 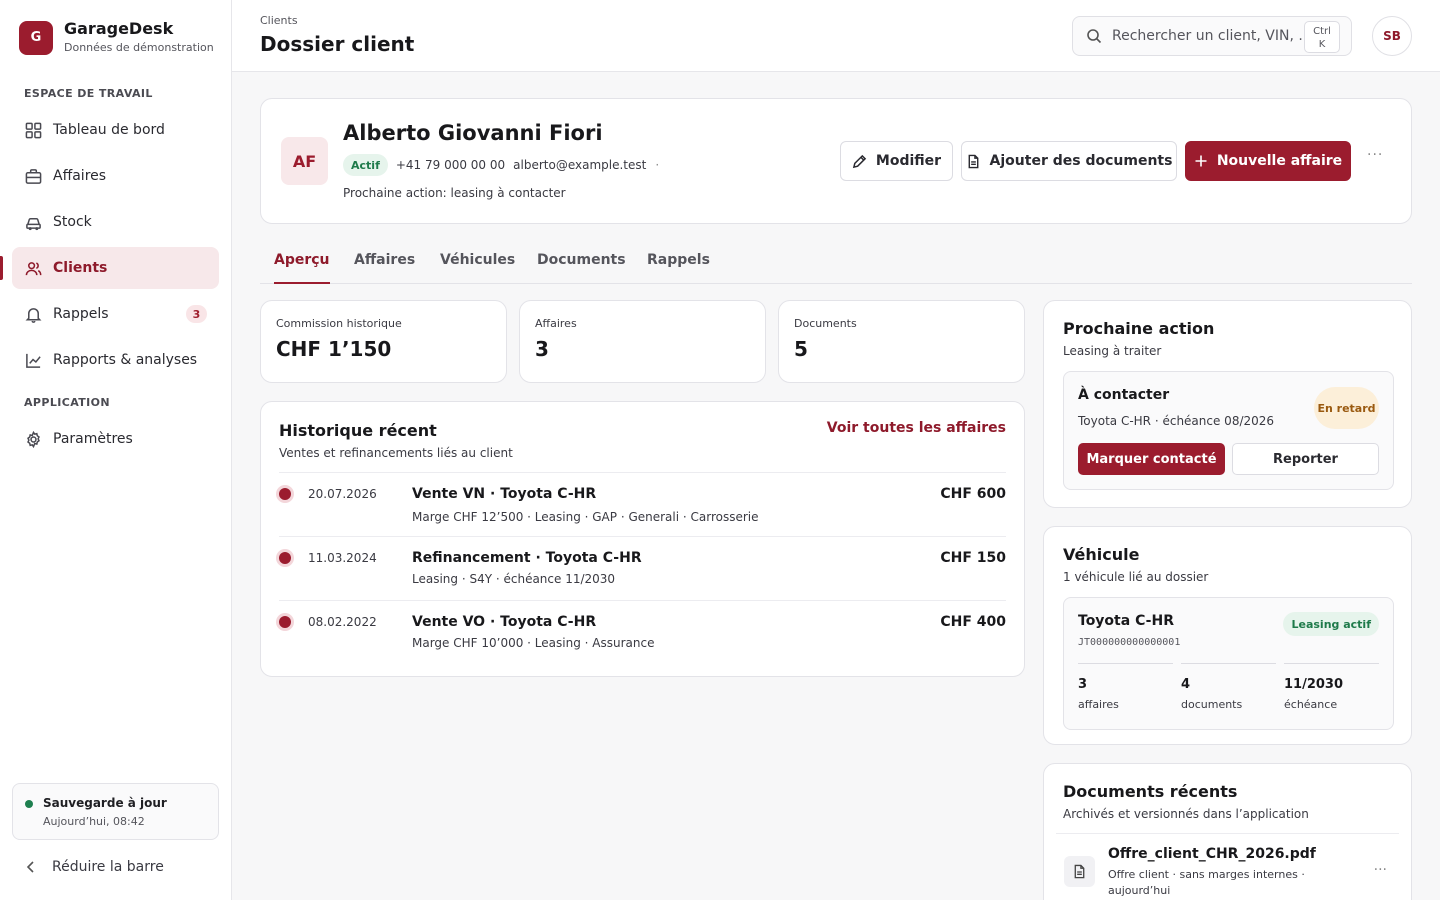 I want to click on stat-card-deals: Affaires 3, so click(x=642, y=341).